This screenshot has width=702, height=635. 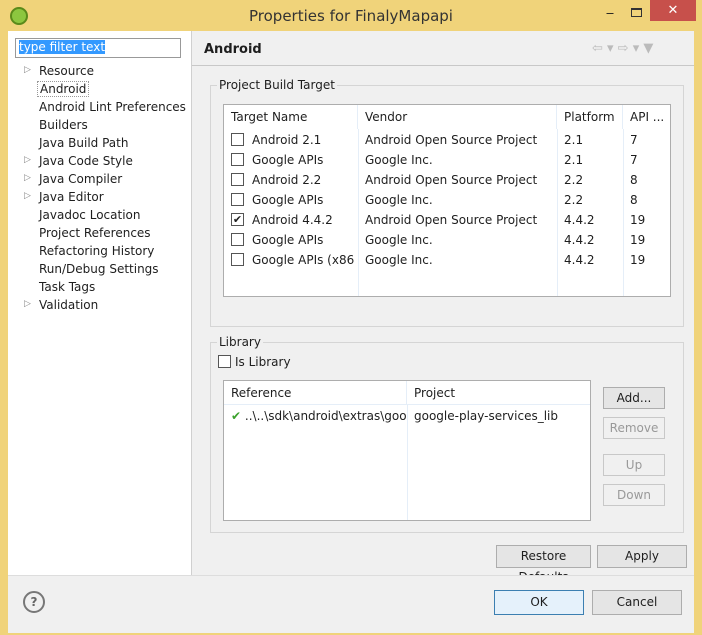 I want to click on tree-item-label: Android Lint Preferences, so click(x=112, y=107).